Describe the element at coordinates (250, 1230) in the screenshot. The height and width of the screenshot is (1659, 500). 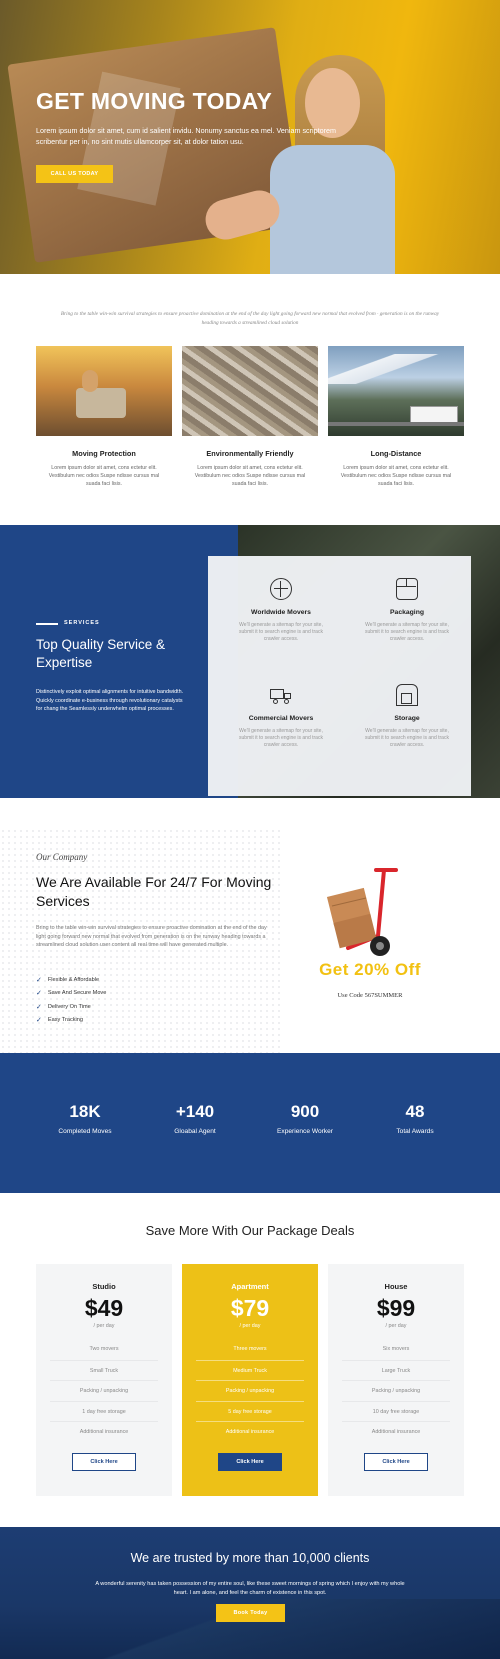
I see `pricing-title: Save More With Our Package Deals` at that location.